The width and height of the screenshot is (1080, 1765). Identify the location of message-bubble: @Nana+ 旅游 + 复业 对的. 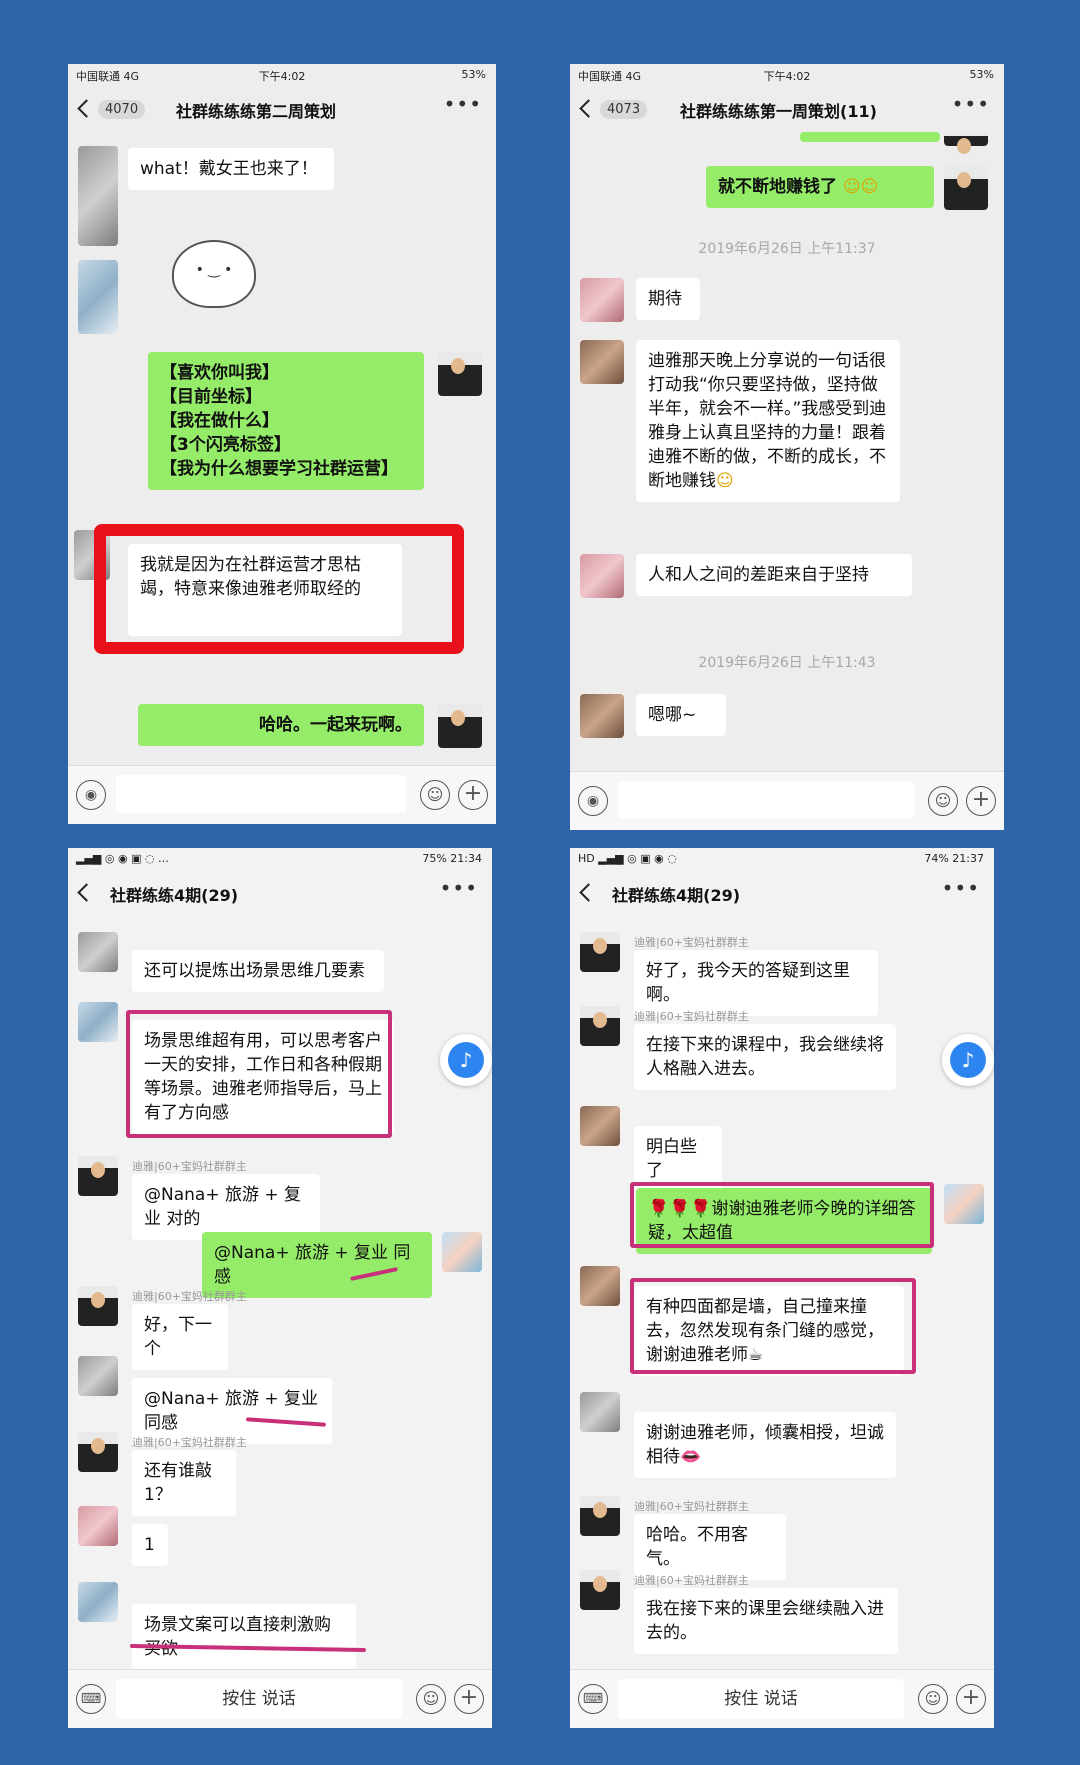
(226, 1207).